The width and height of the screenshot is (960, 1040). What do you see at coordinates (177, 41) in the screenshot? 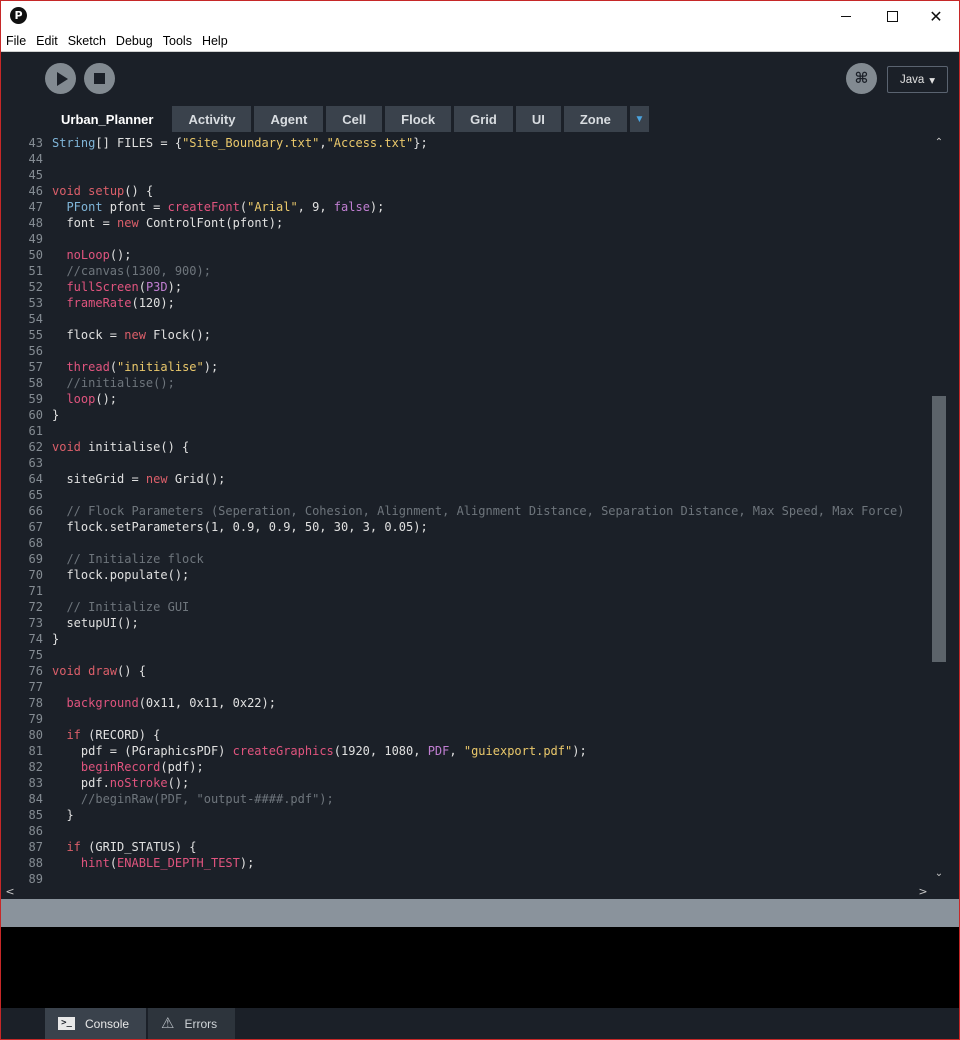
I see `menu-tools: Tools` at bounding box center [177, 41].